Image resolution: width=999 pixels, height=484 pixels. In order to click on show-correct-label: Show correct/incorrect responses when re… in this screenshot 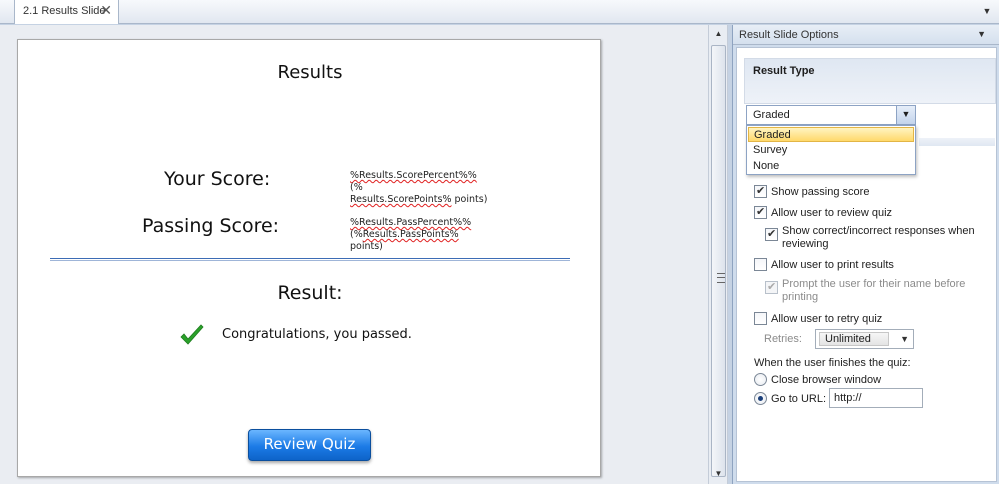, I will do `click(878, 237)`.